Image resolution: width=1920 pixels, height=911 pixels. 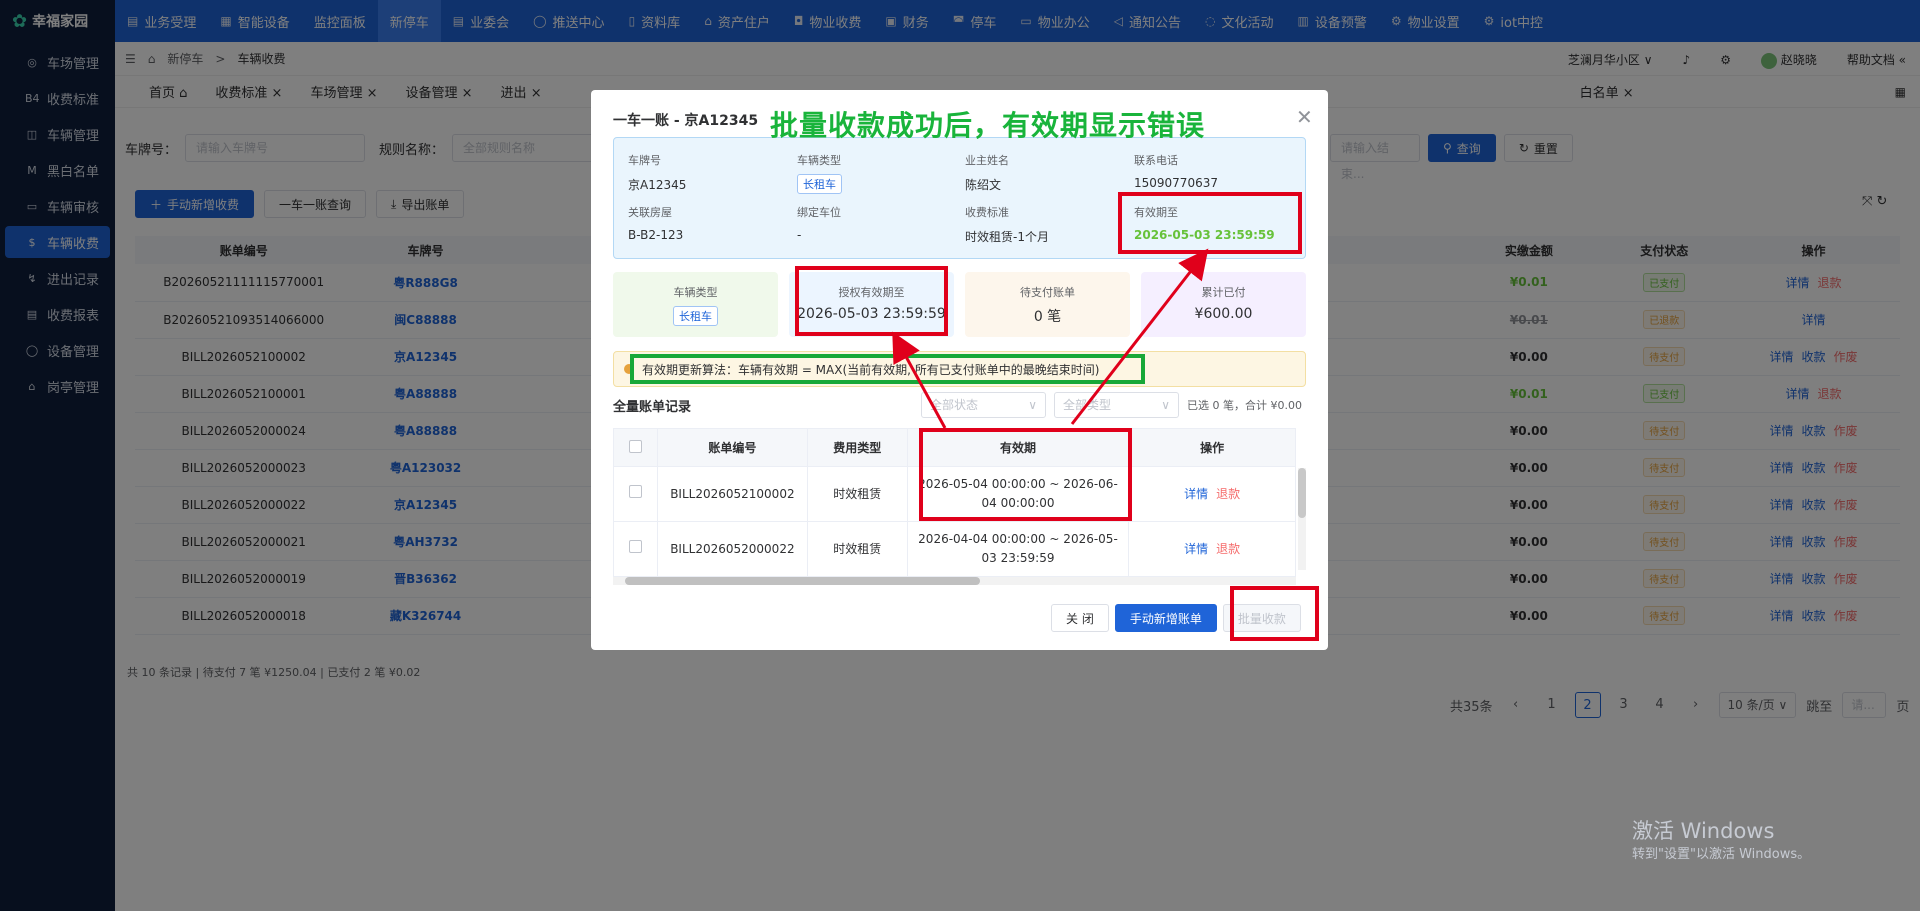 What do you see at coordinates (1139, 336) in the screenshot?
I see `arrow-to-expire` at bounding box center [1139, 336].